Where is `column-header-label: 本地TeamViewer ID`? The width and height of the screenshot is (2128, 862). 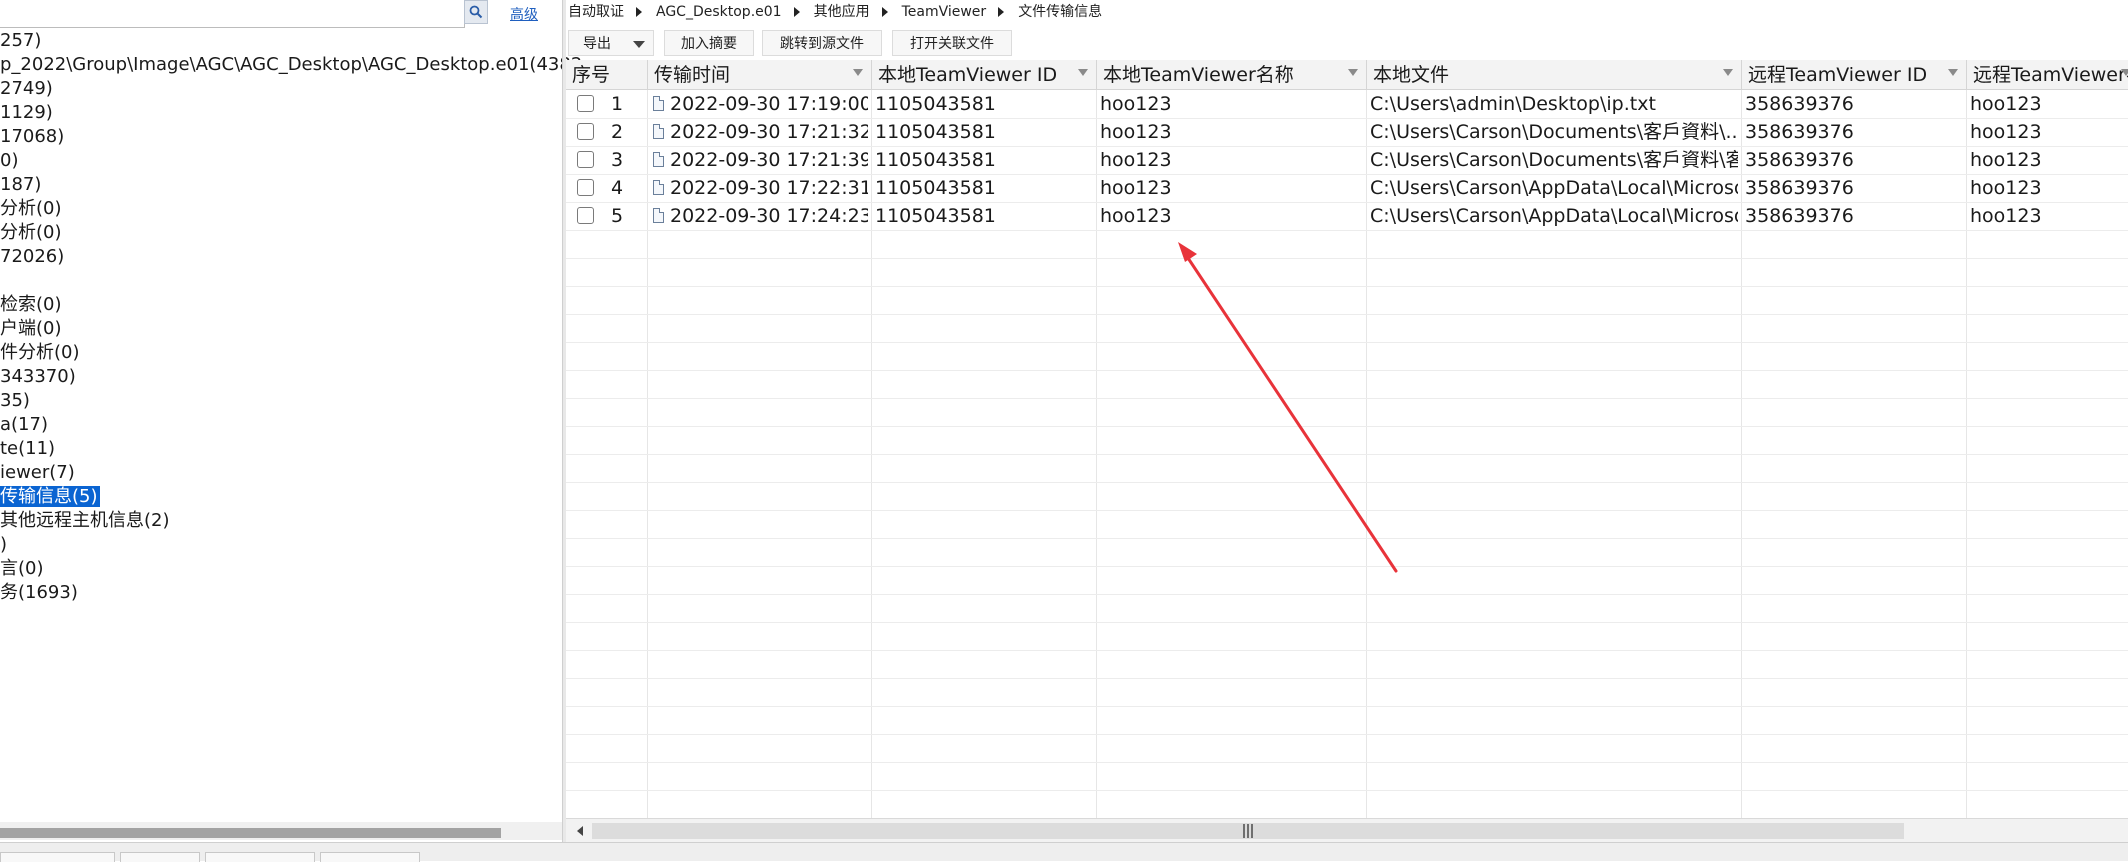 column-header-label: 本地TeamViewer ID is located at coordinates (968, 75).